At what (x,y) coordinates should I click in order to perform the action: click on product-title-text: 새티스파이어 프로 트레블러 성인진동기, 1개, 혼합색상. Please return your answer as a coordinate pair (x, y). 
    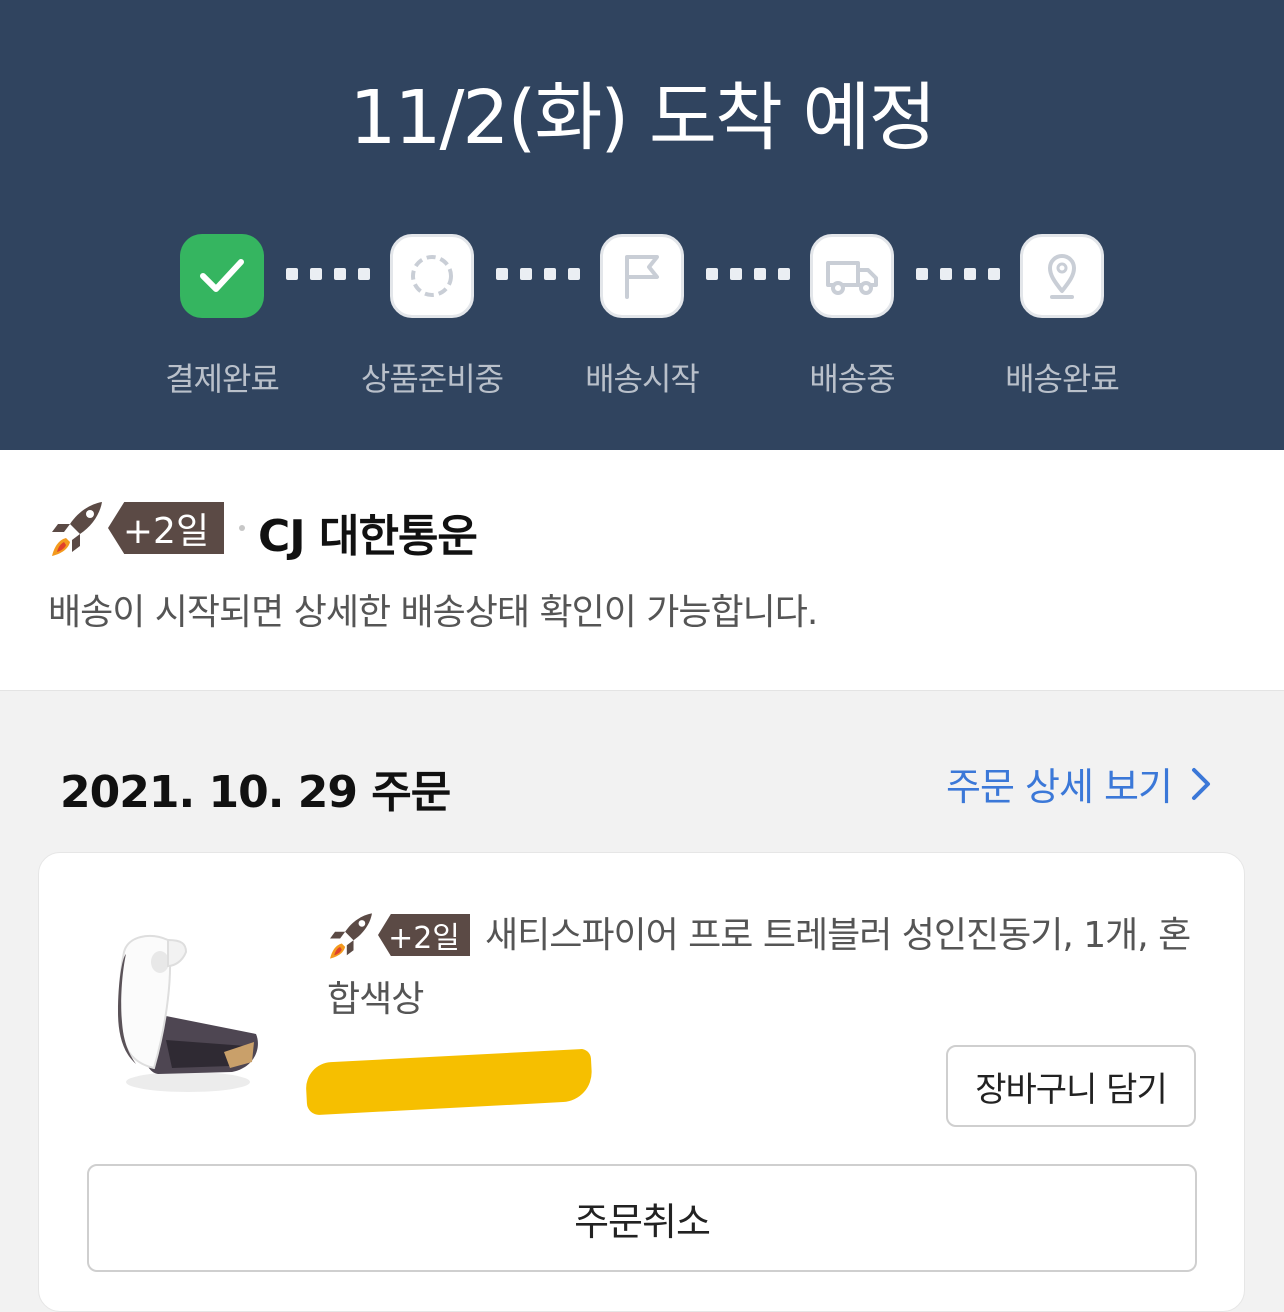
    Looking at the image, I should click on (759, 967).